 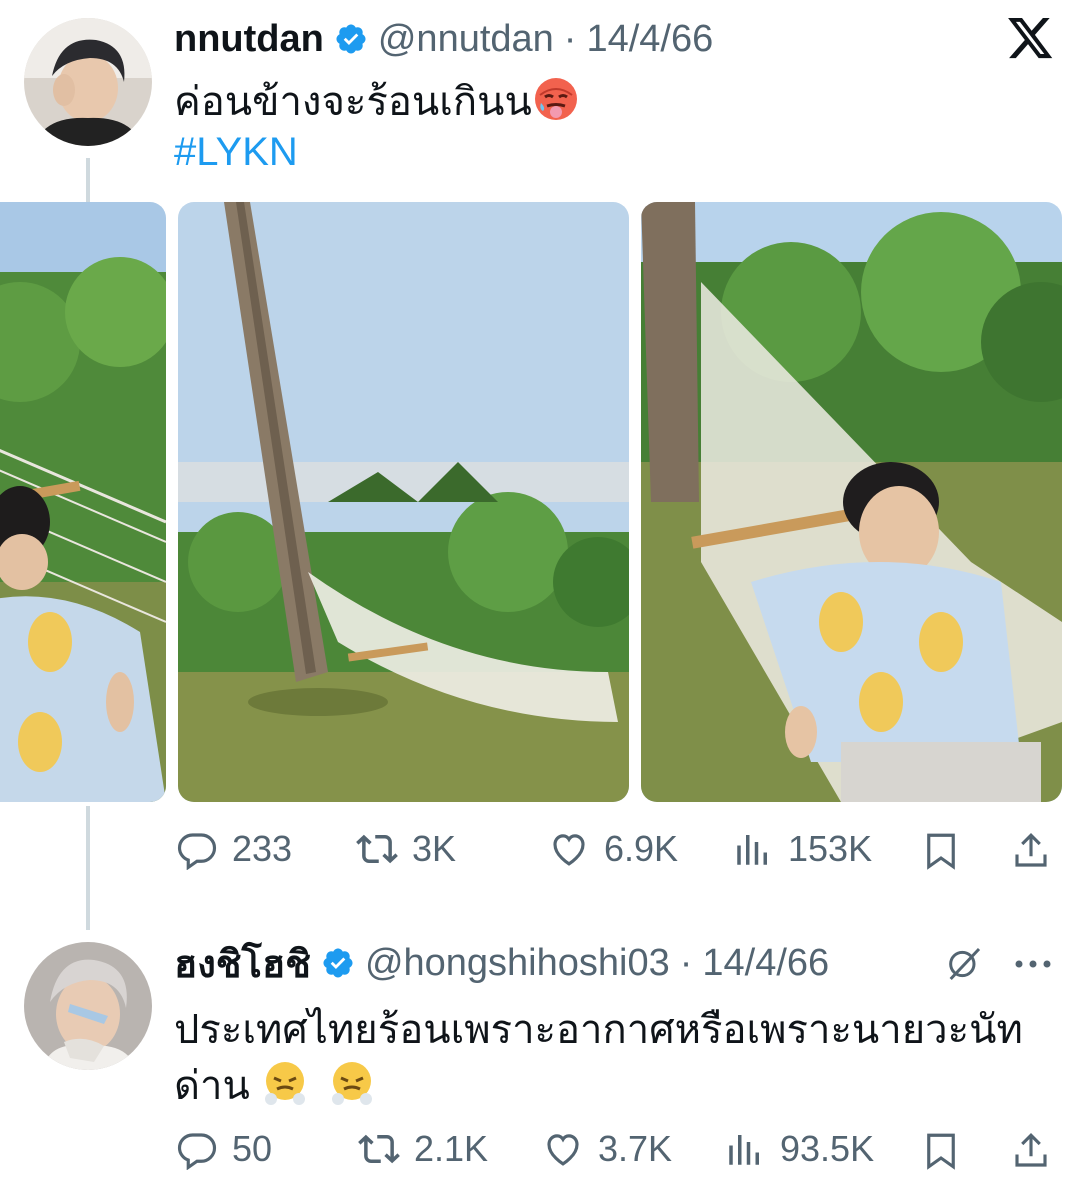 What do you see at coordinates (353, 102) in the screenshot?
I see `tweet-body: ค่อนข้างจะร้อนเกินน` at bounding box center [353, 102].